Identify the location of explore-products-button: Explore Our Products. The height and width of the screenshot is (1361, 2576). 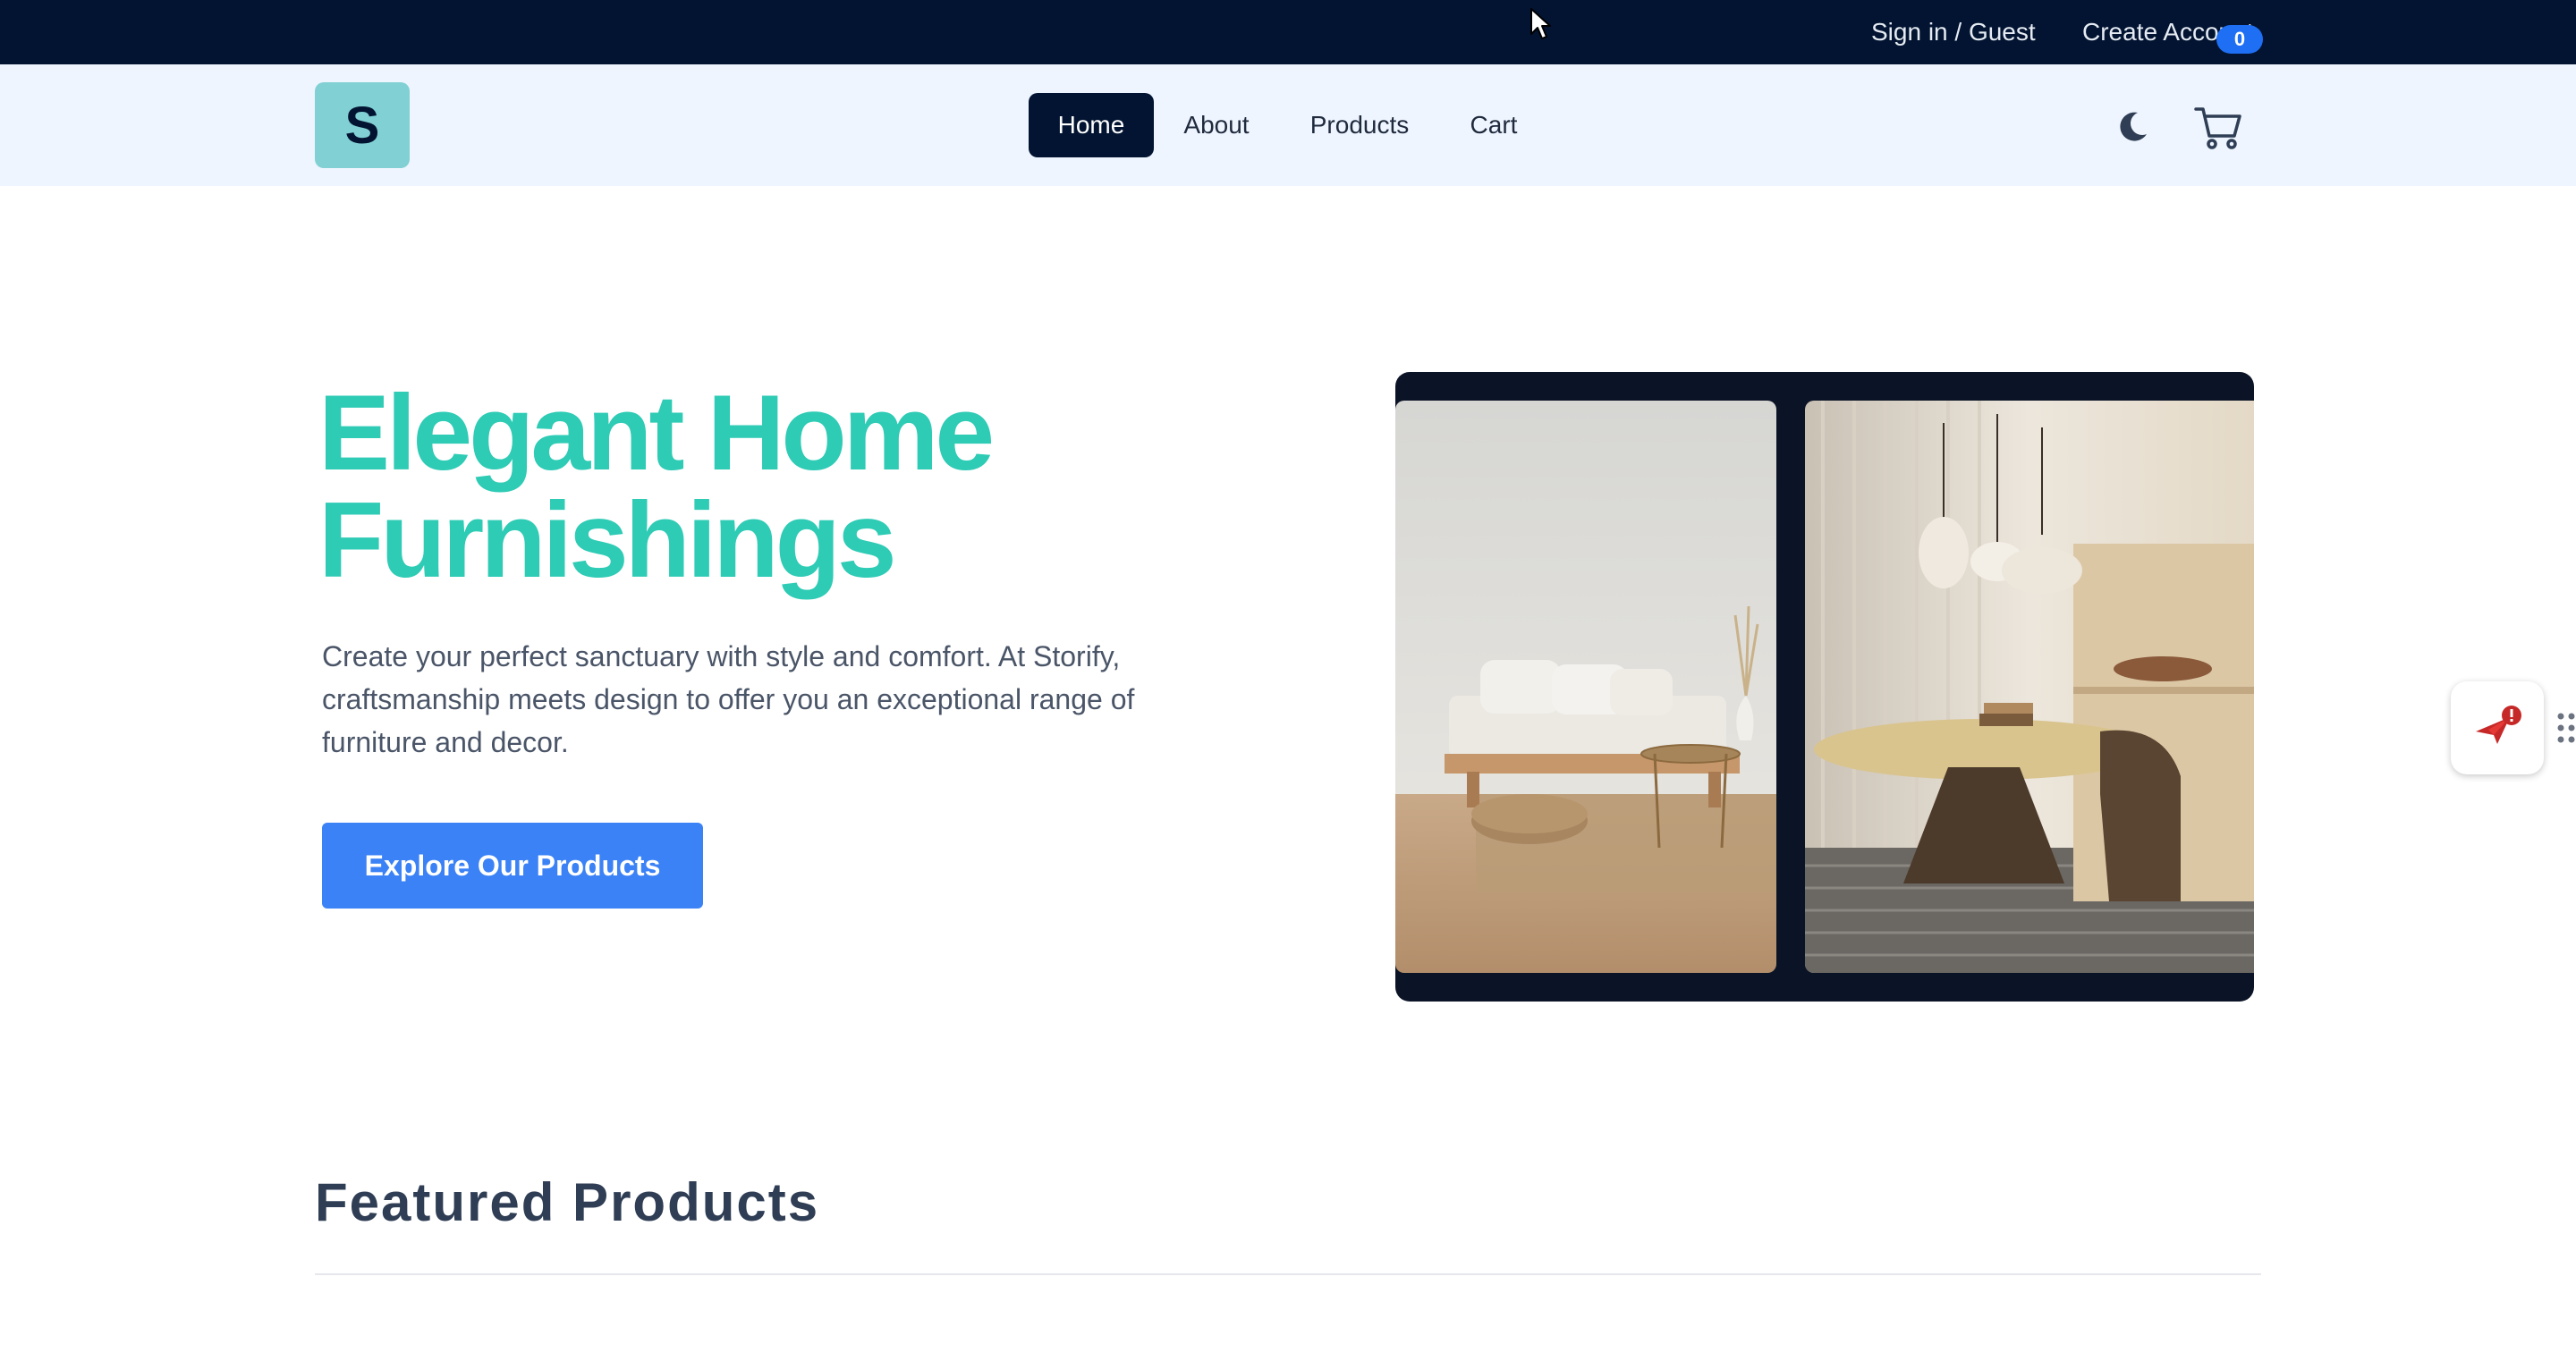
(512, 866).